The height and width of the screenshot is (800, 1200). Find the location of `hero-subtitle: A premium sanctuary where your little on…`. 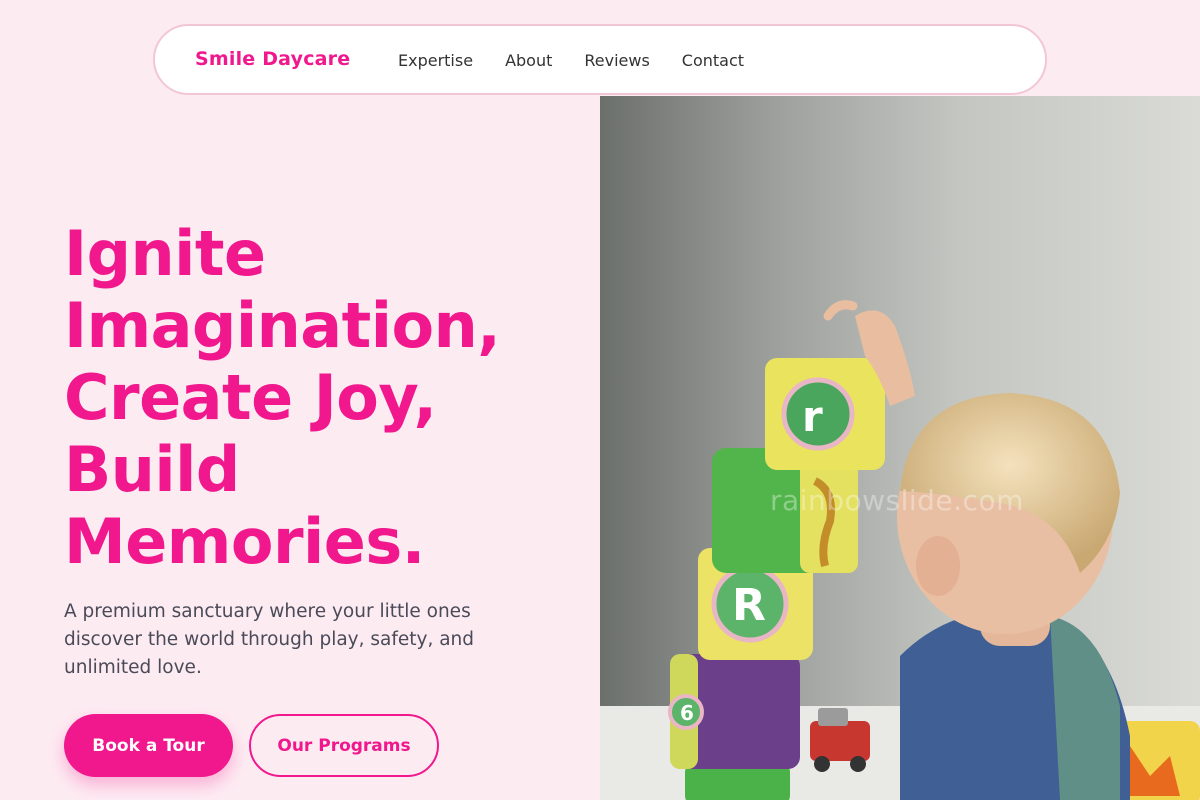

hero-subtitle: A premium sanctuary where your little on… is located at coordinates (269, 639).